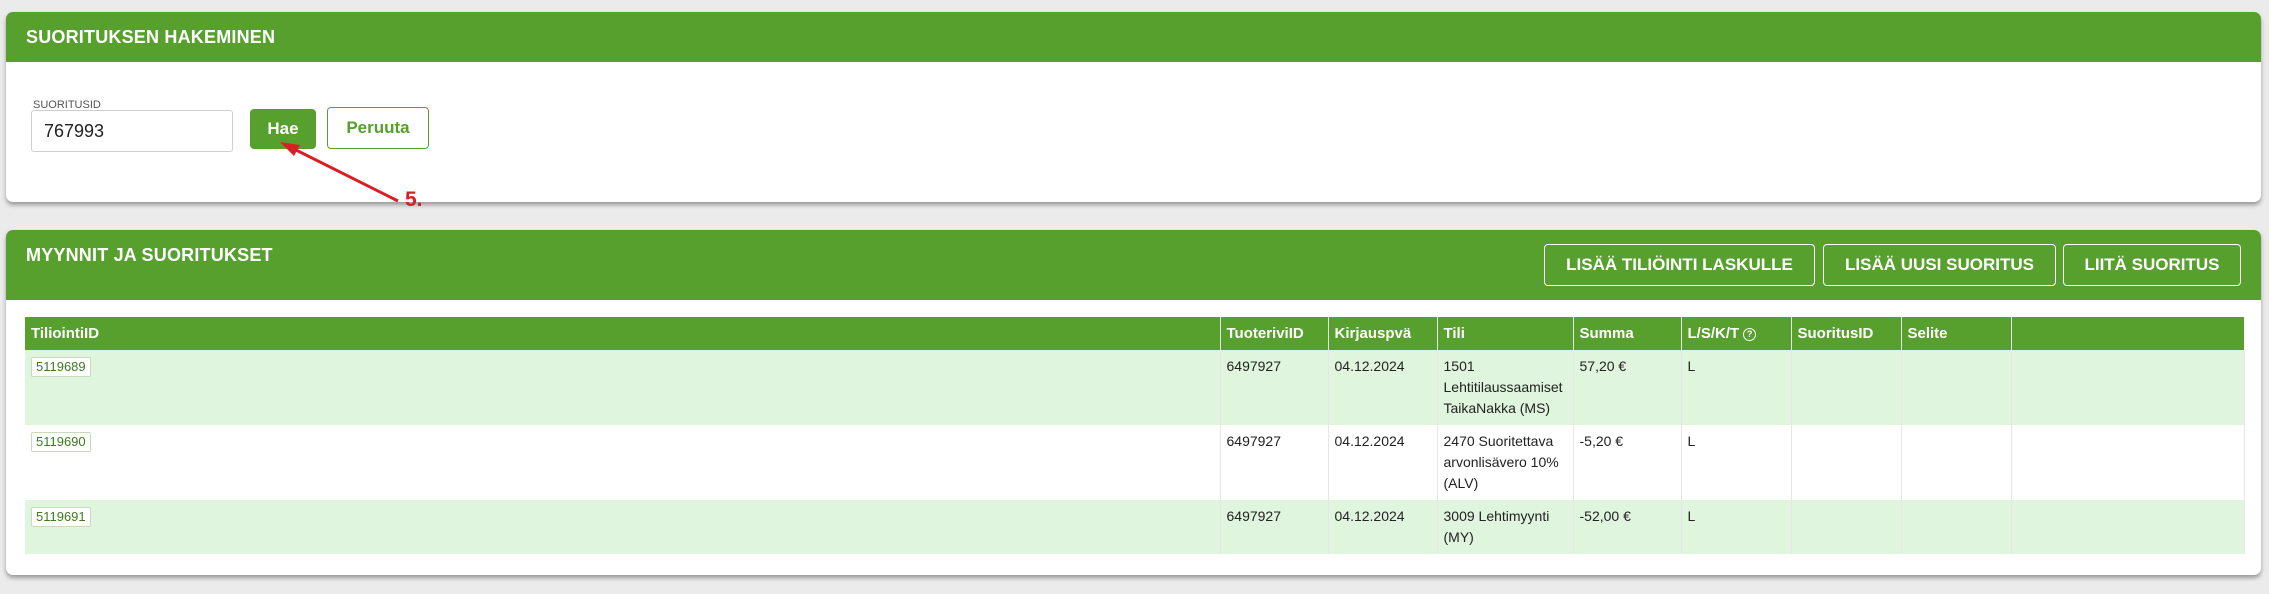  What do you see at coordinates (1846, 333) in the screenshot?
I see `col-header-suoritusid: SuoritusID` at bounding box center [1846, 333].